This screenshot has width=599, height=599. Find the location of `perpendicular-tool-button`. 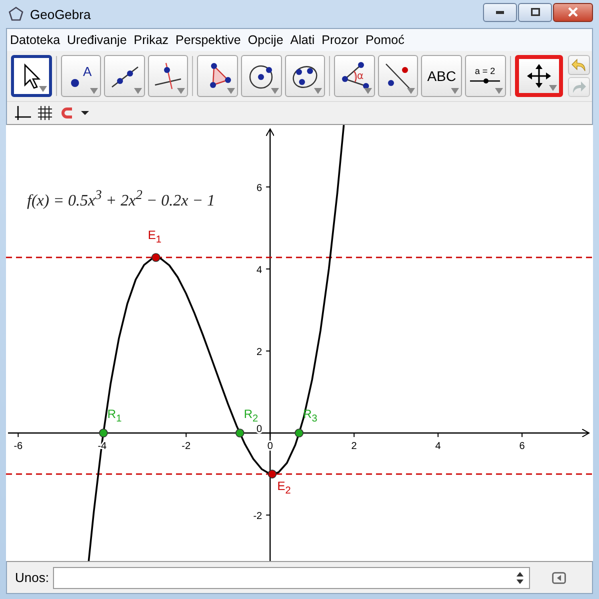

perpendicular-tool-button is located at coordinates (168, 76).